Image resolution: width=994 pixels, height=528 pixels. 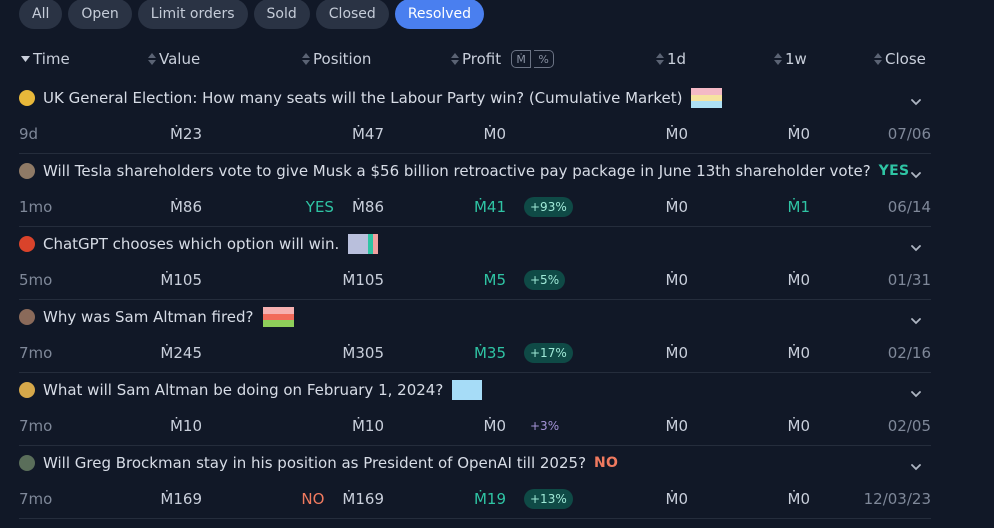 What do you see at coordinates (368, 426) in the screenshot?
I see `position-cell: Ṁ10` at bounding box center [368, 426].